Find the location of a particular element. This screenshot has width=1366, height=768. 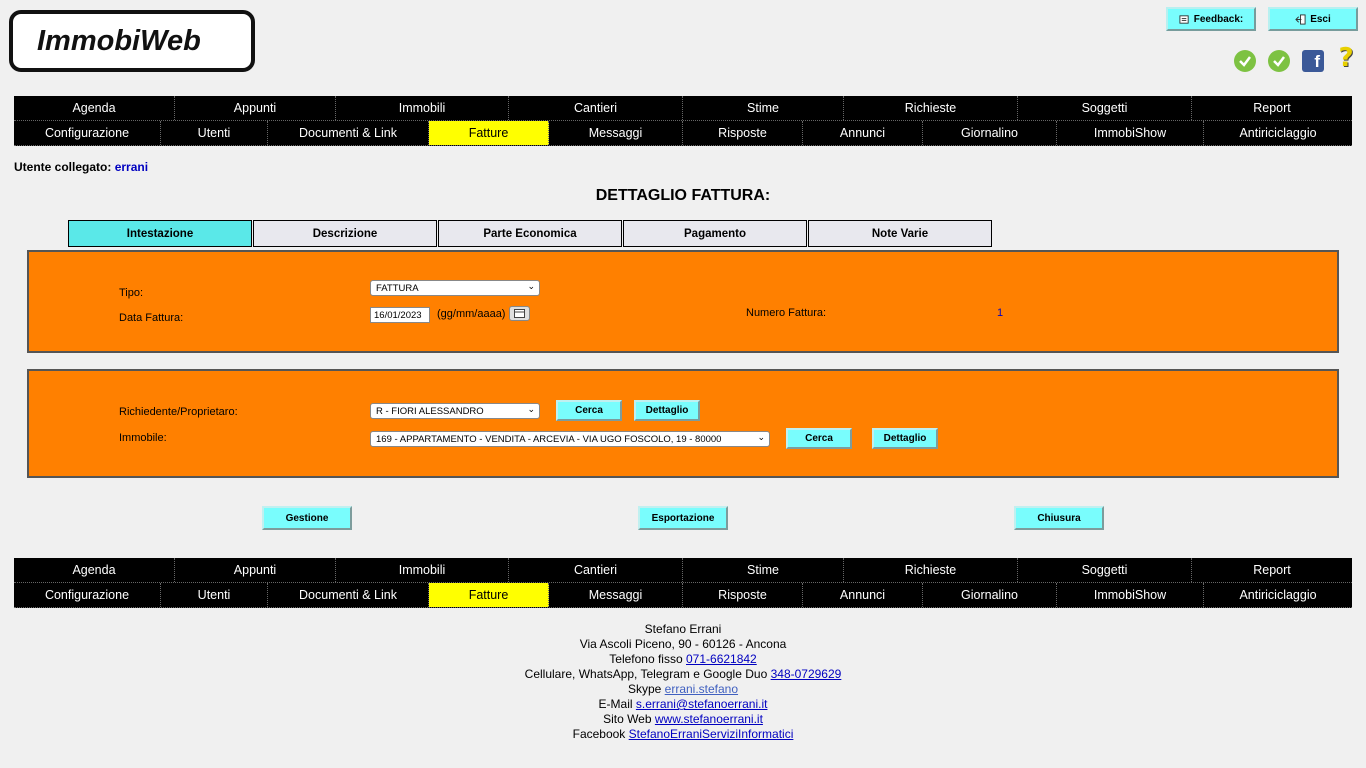

app-logo: ImmobiWeb is located at coordinates (132, 41).